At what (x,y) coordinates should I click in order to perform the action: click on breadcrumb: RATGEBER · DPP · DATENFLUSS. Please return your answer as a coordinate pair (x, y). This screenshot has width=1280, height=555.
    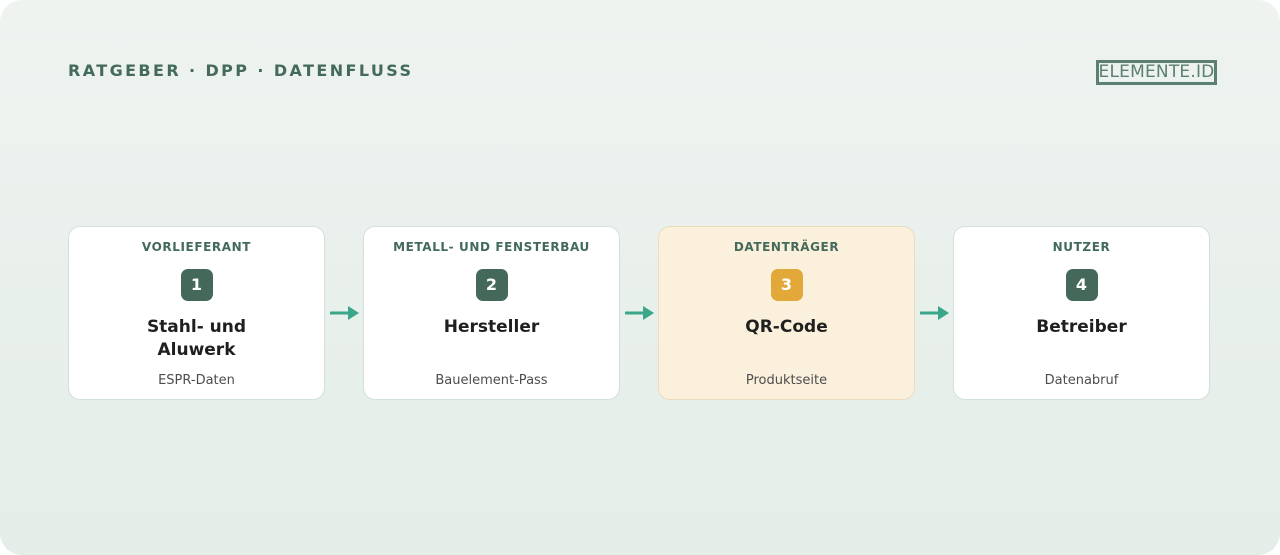
    Looking at the image, I should click on (241, 70).